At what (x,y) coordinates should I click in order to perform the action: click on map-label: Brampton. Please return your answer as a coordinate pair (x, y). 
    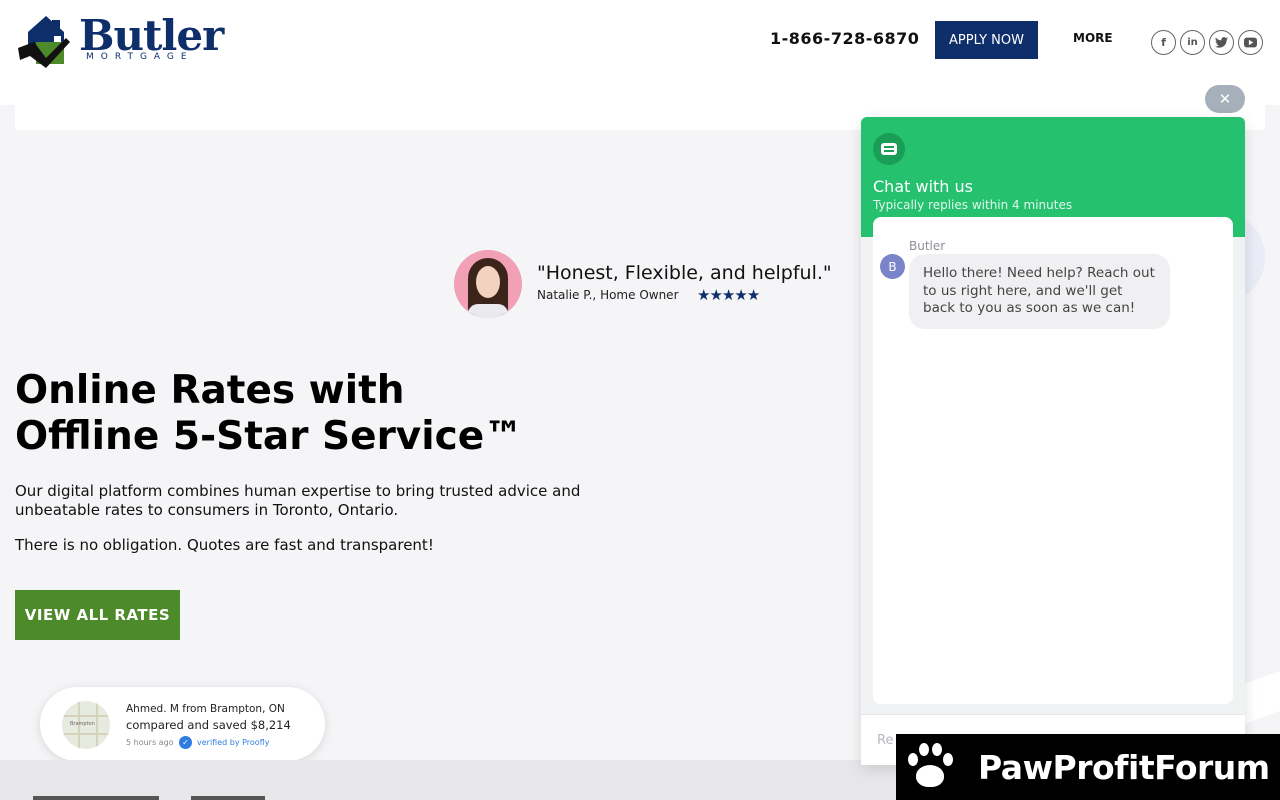
    Looking at the image, I should click on (82, 724).